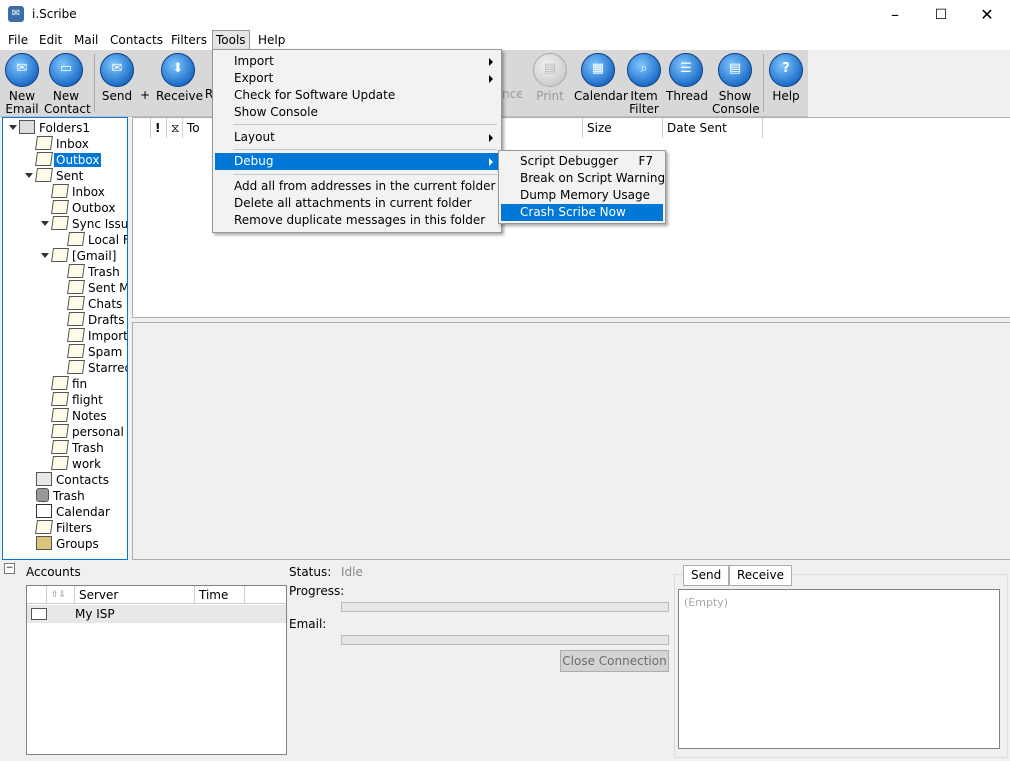 Image resolution: width=1010 pixels, height=761 pixels. I want to click on tree-item-sent-inbox: Inbox, so click(78, 192).